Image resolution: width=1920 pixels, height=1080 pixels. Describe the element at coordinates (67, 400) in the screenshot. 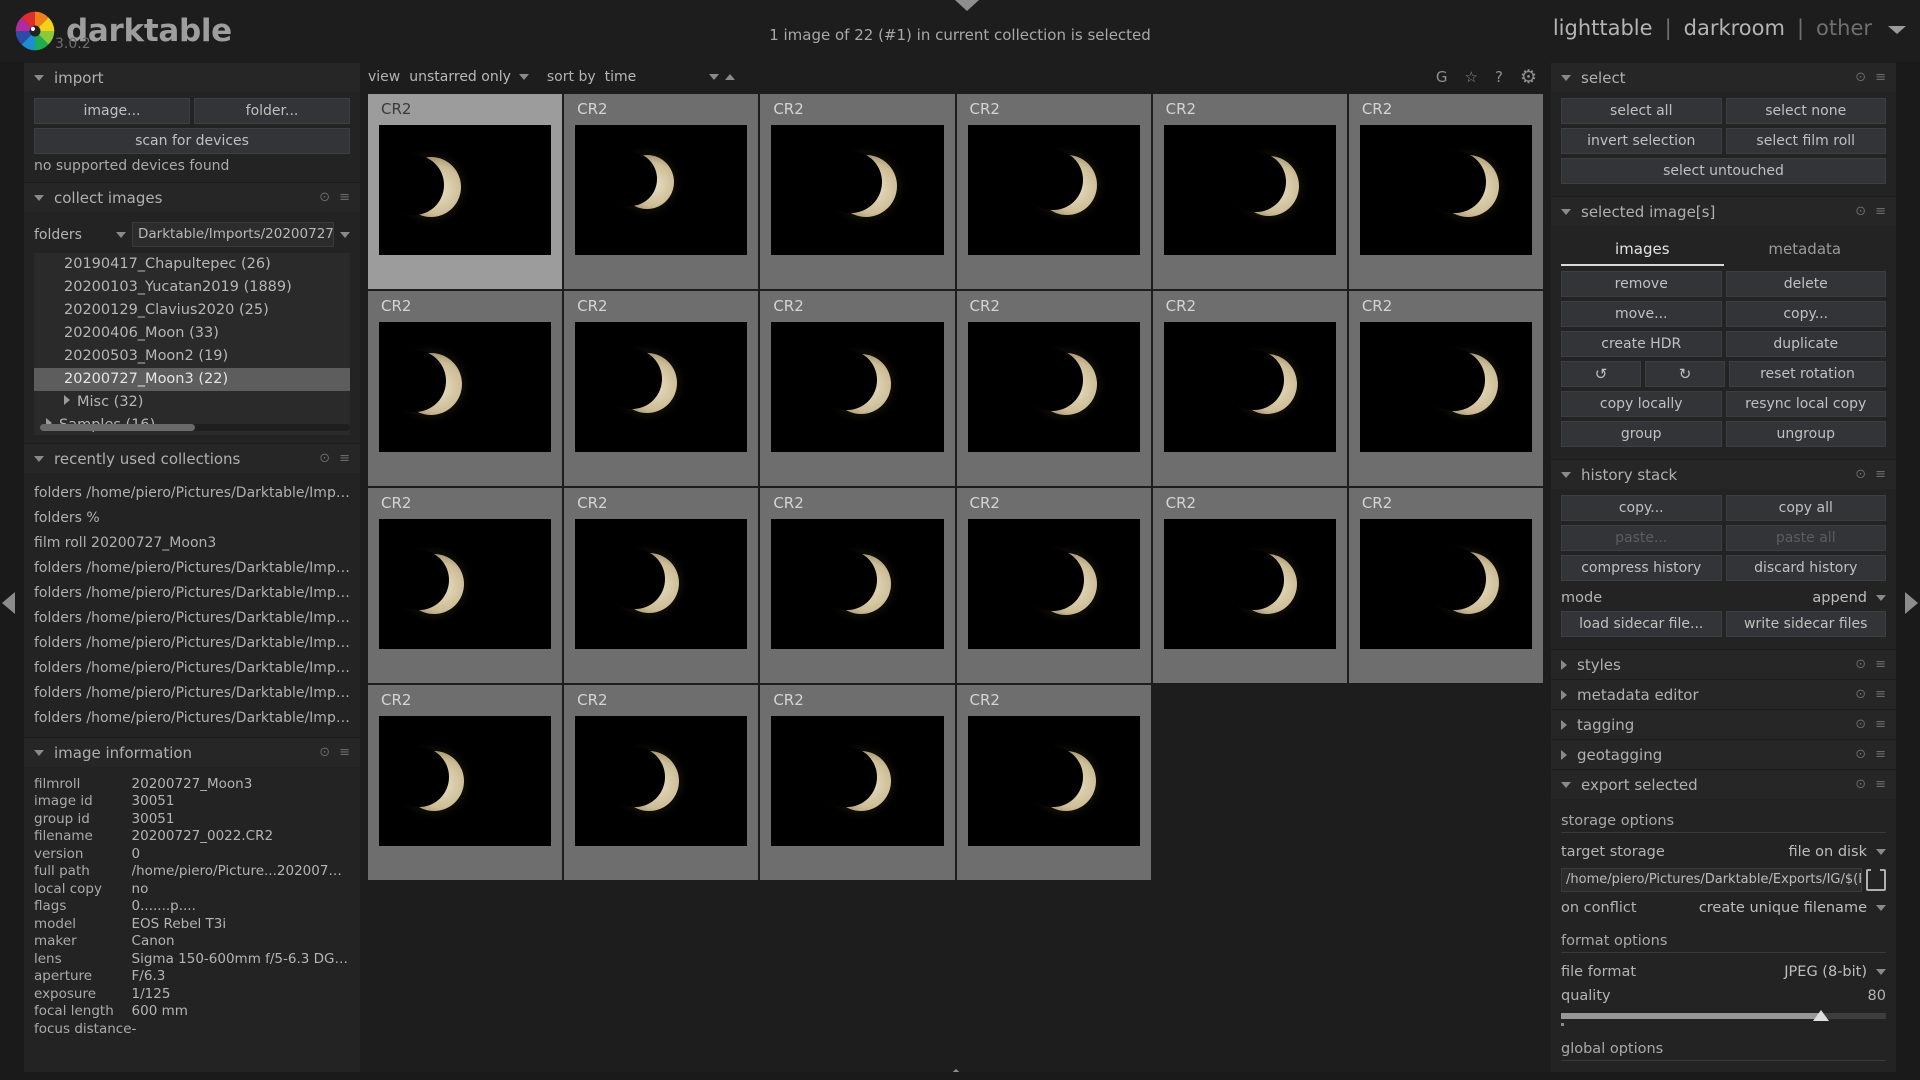

I see `expand-arrow-icon` at that location.